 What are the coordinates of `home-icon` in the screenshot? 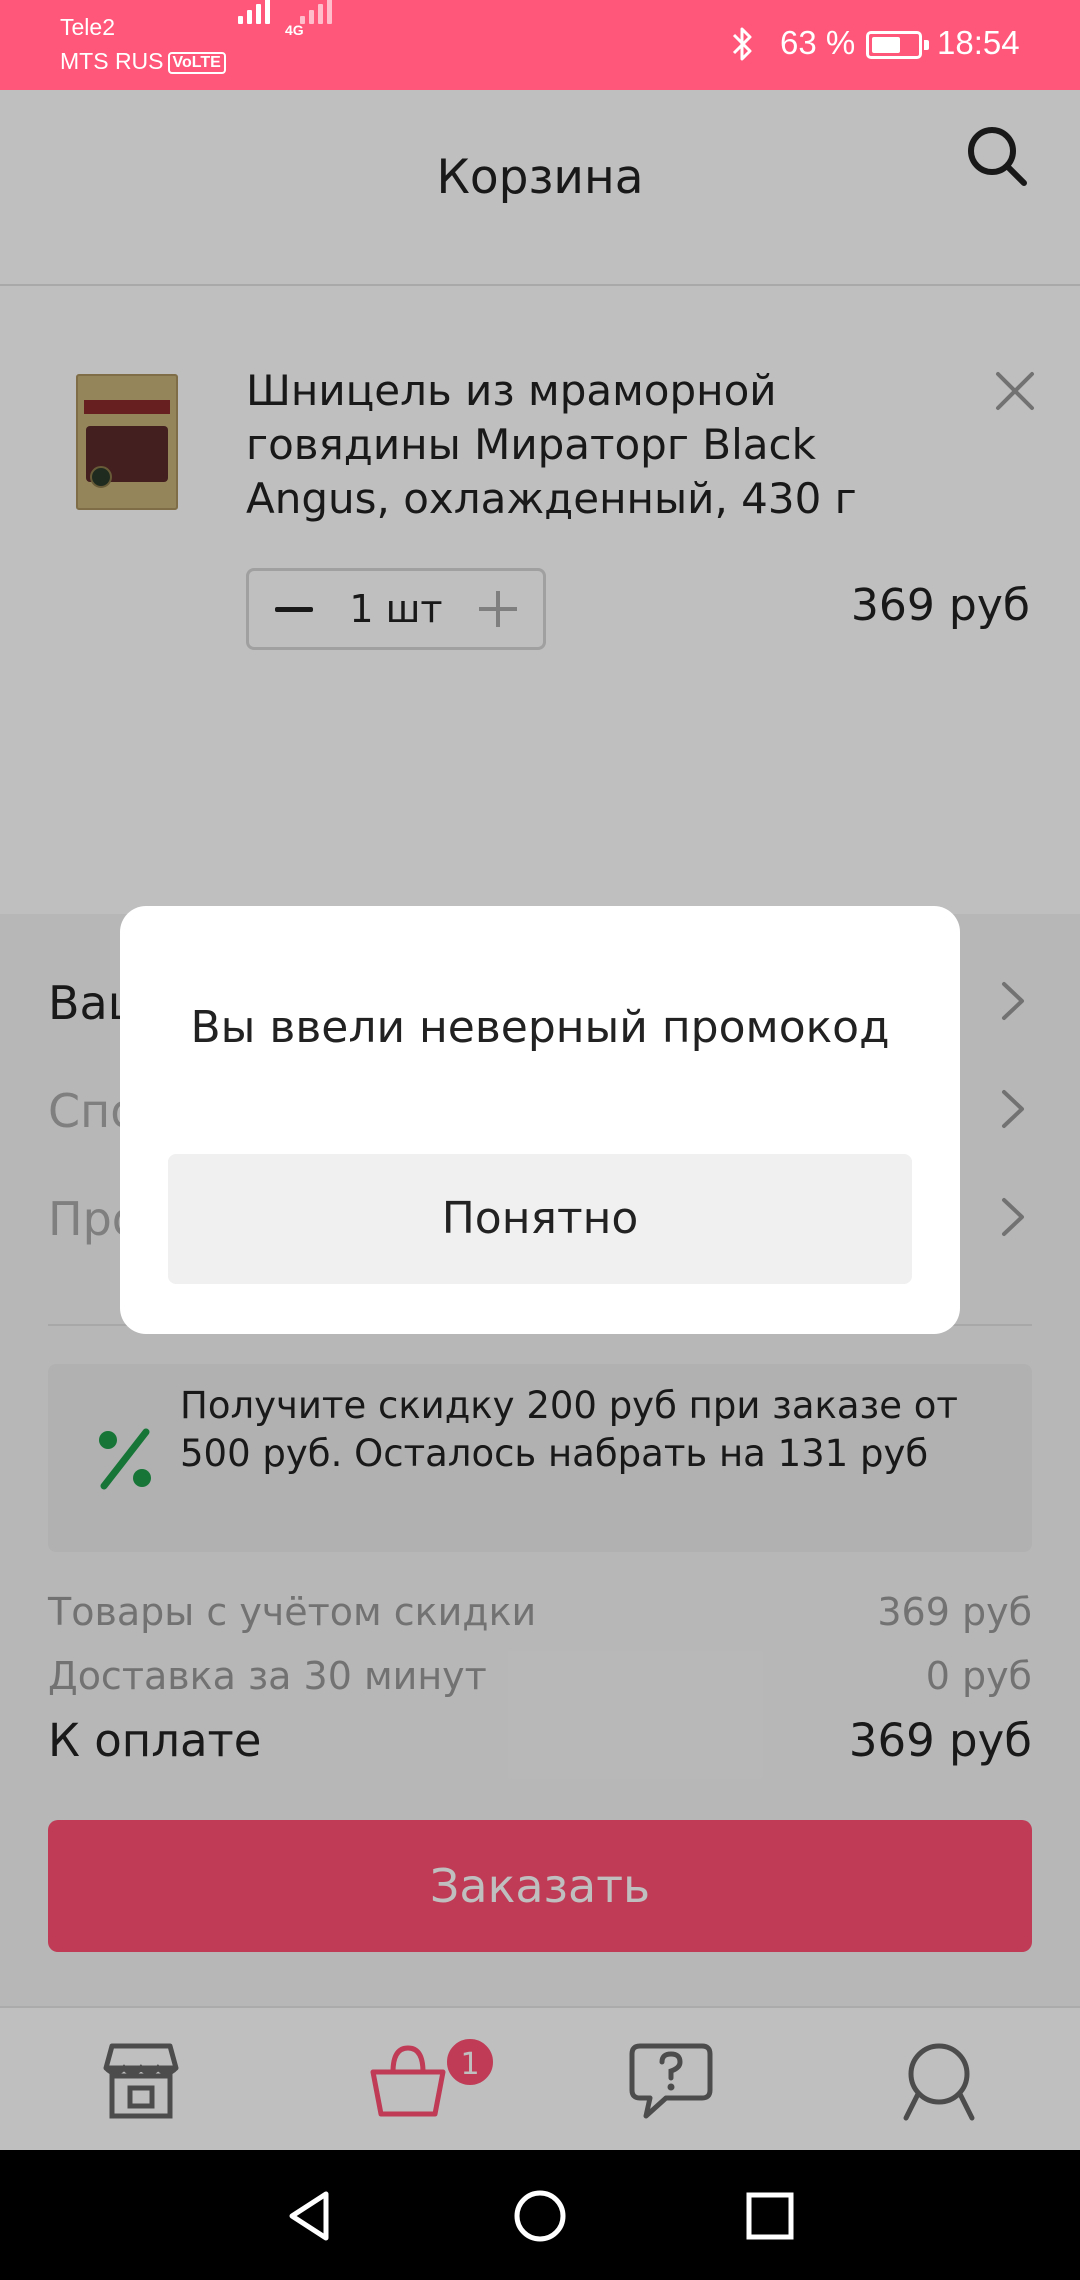 It's located at (540, 2216).